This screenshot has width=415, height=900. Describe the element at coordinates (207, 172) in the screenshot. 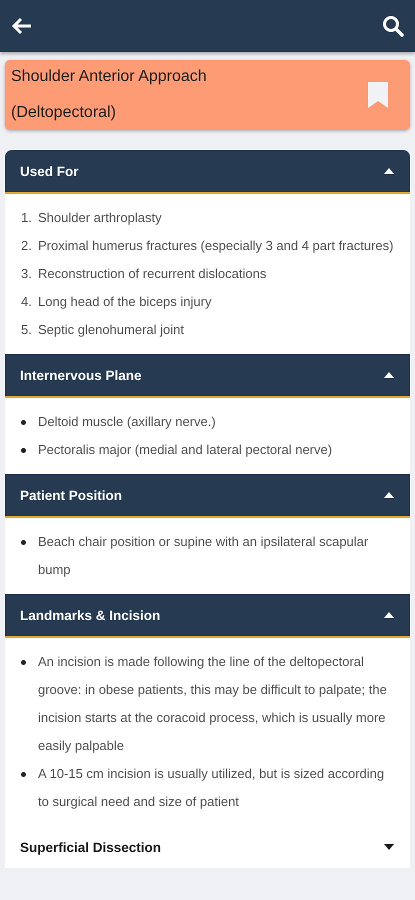

I see `section-header: Used For` at that location.